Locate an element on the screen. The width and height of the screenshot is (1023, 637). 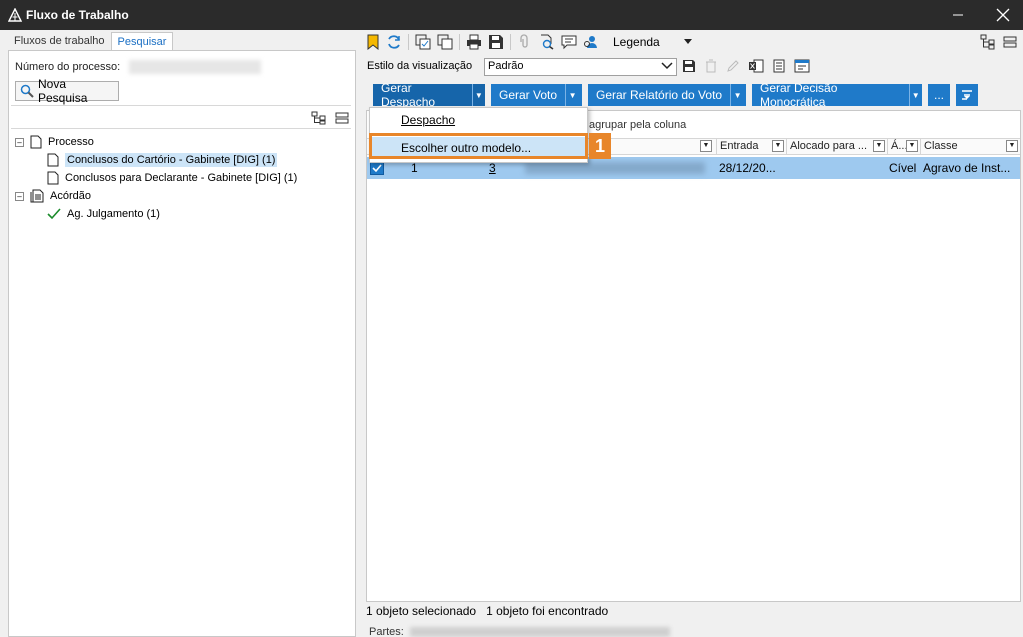
filter-button is located at coordinates (967, 95).